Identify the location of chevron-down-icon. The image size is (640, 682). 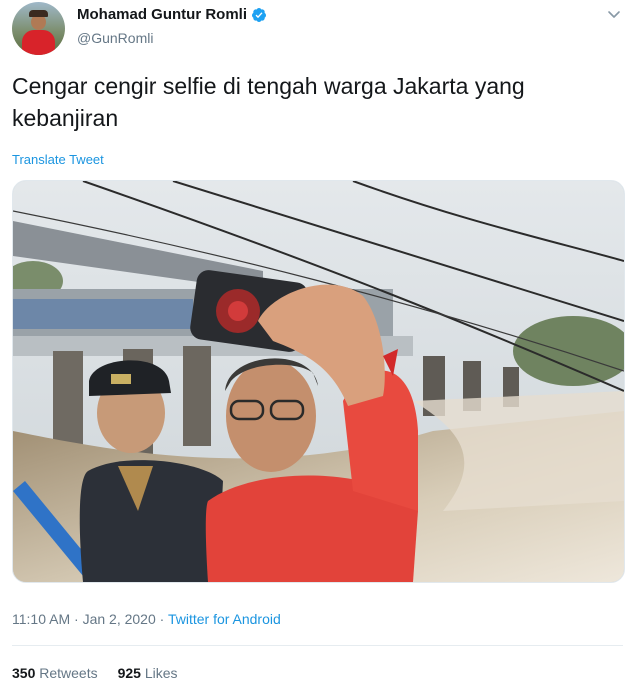
(614, 14).